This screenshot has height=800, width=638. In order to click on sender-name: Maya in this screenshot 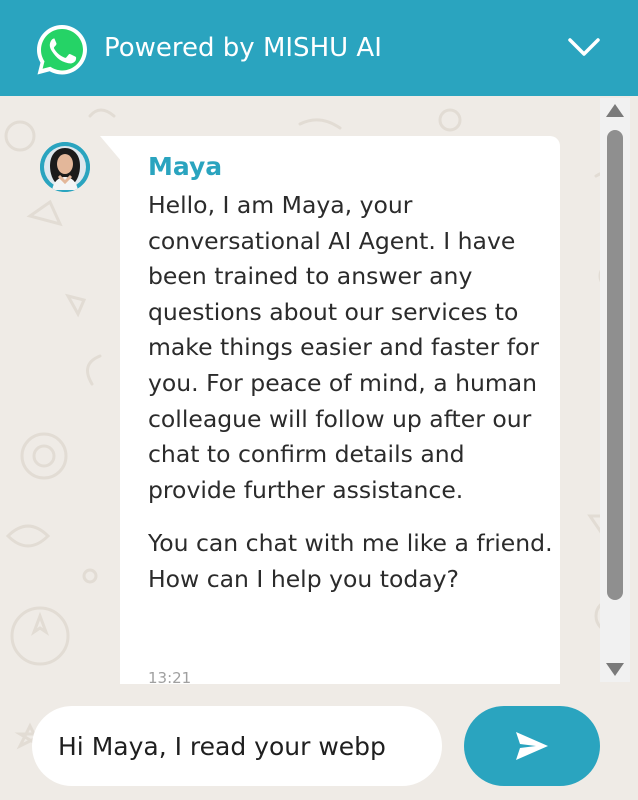, I will do `click(185, 166)`.